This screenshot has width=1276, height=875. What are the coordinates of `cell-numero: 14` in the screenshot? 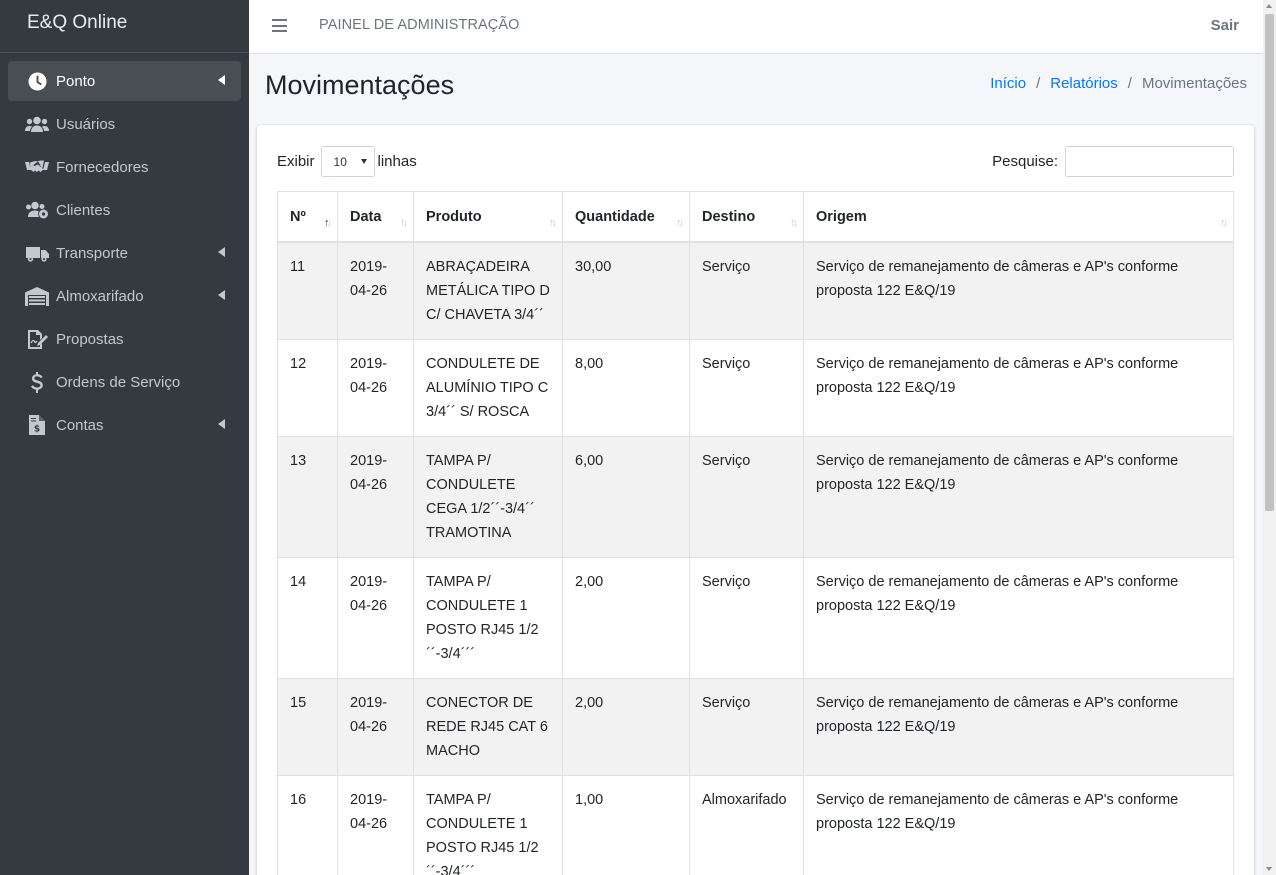 It's located at (307, 618).